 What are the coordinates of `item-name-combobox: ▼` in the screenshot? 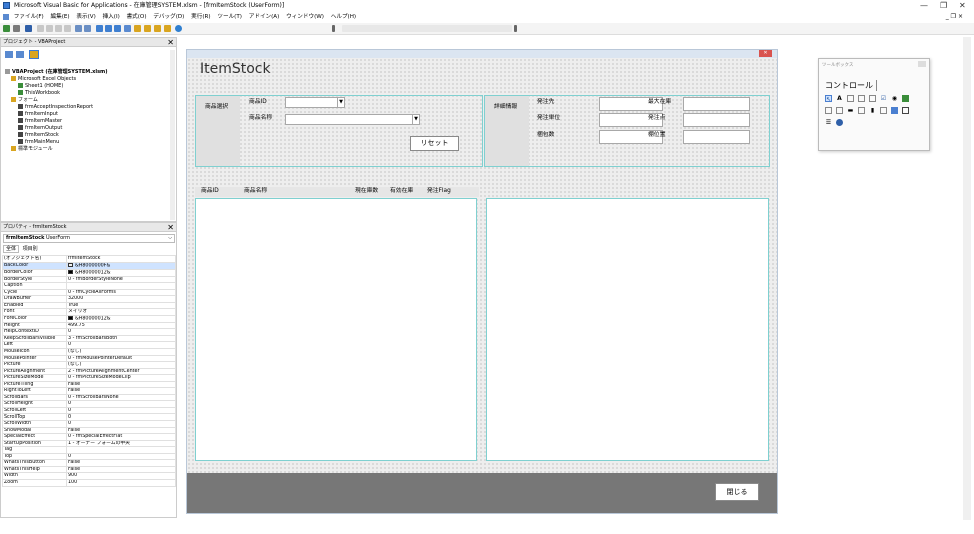 It's located at (352, 119).